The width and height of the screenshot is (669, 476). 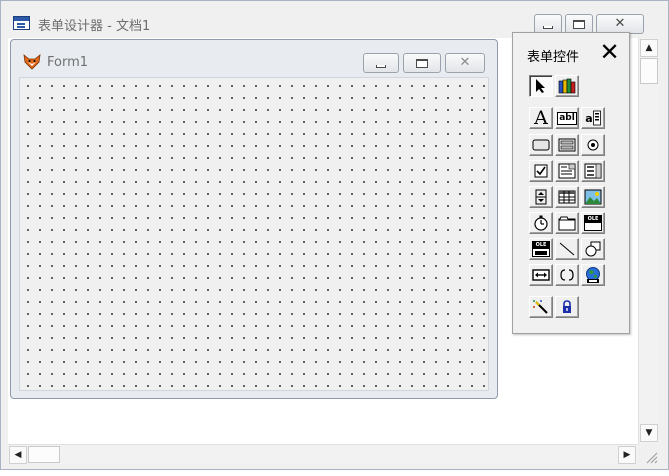 I want to click on minimize-button, so click(x=548, y=24).